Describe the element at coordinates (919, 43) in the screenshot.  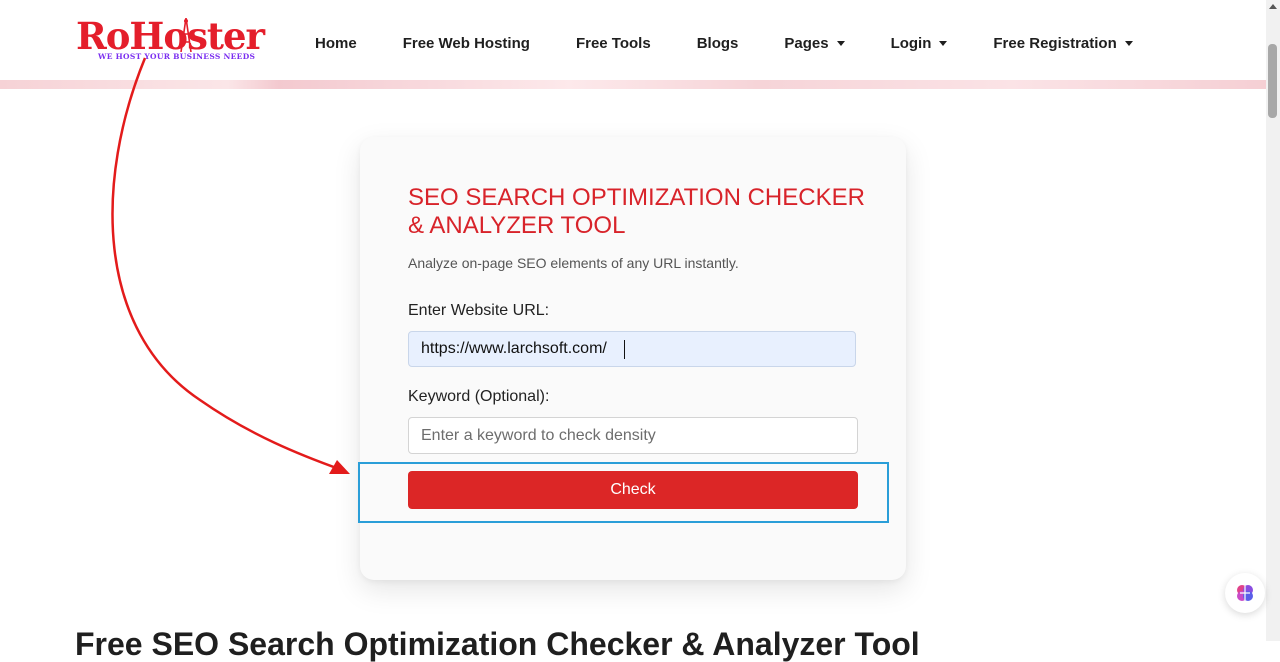
I see `nav-login: Login` at that location.